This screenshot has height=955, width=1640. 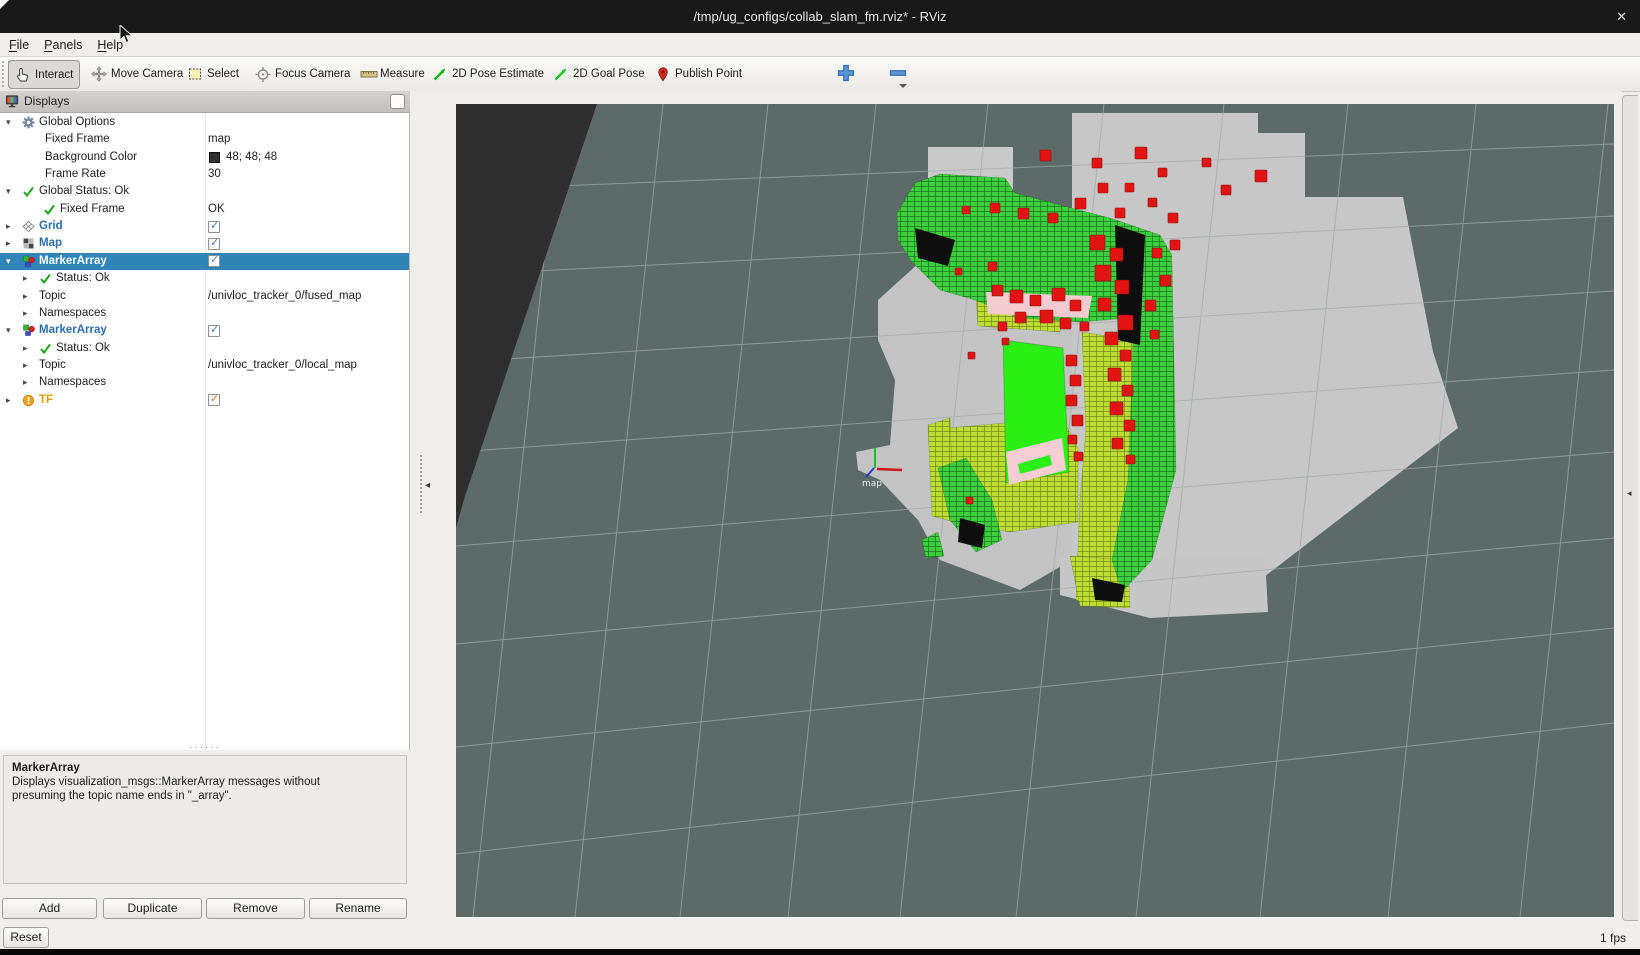 What do you see at coordinates (223, 73) in the screenshot?
I see `tool-label: Select` at bounding box center [223, 73].